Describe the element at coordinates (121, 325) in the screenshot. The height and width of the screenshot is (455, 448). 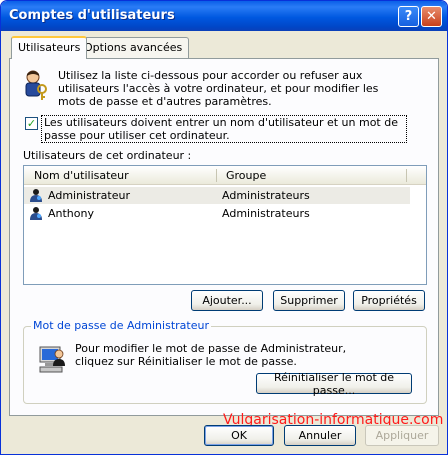
I see `admin-password-group-title: Mot de passe de Administrateur` at that location.